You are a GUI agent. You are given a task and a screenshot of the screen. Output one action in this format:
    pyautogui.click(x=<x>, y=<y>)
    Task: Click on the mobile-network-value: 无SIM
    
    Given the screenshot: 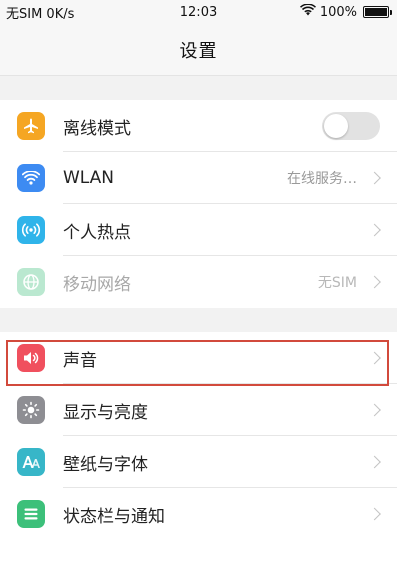 What is the action you would take?
    pyautogui.click(x=337, y=283)
    